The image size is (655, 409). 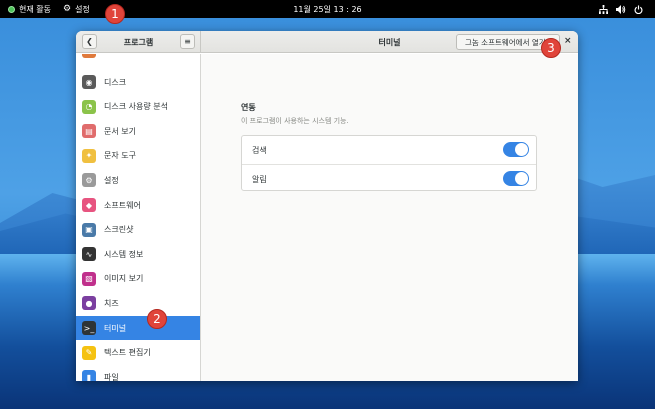 I want to click on system-monitor-icon: ∿, so click(x=89, y=254).